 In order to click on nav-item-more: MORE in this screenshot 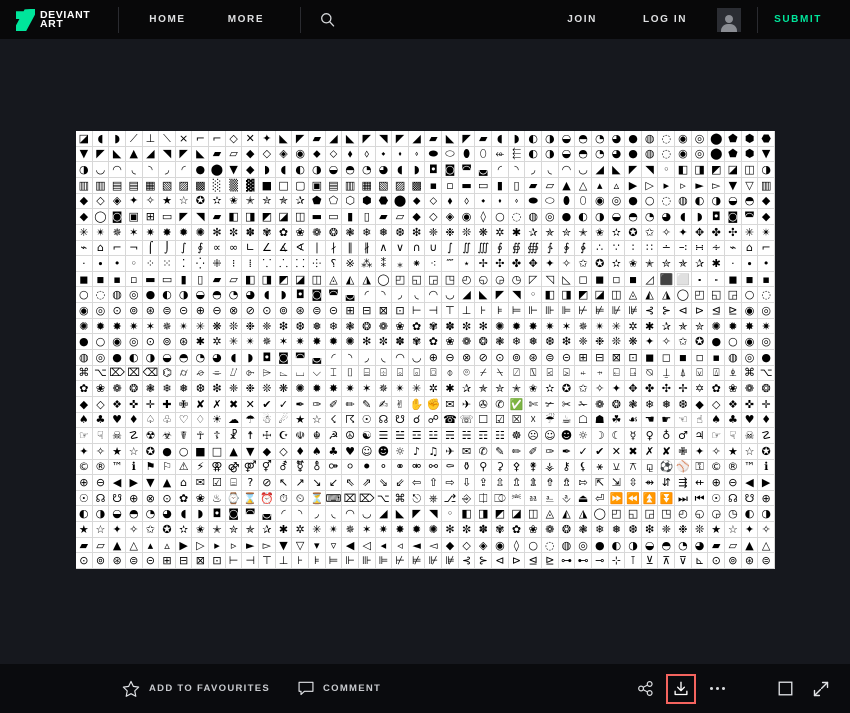, I will do `click(246, 19)`.